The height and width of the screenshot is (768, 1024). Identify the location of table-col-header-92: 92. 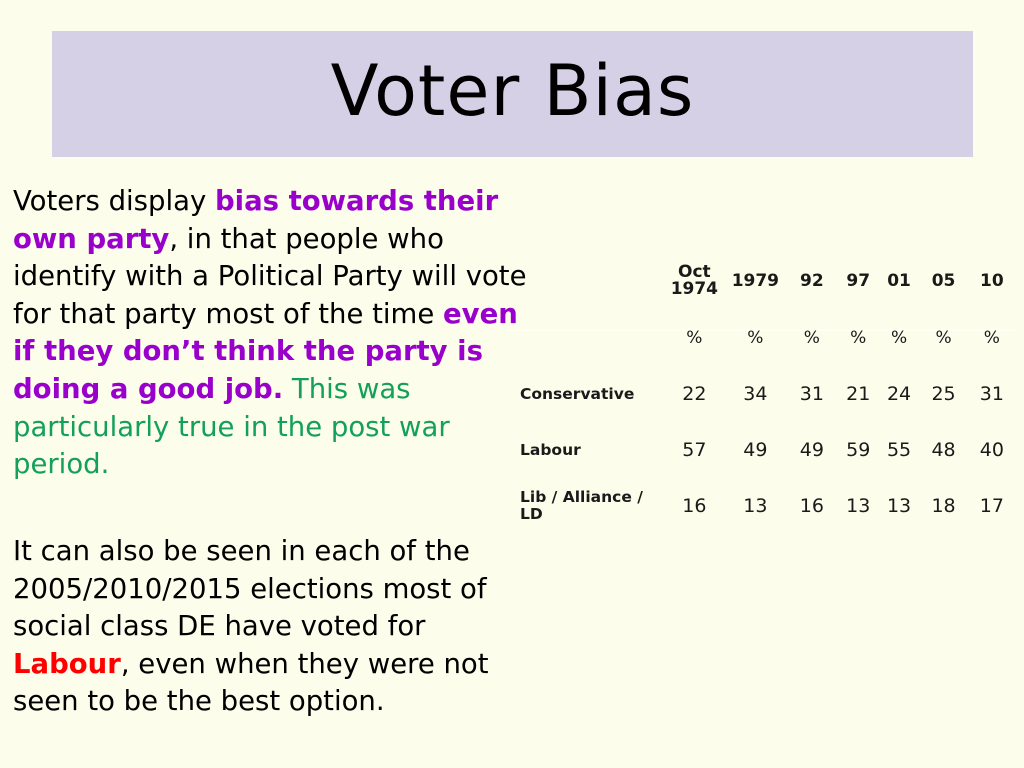
(812, 280).